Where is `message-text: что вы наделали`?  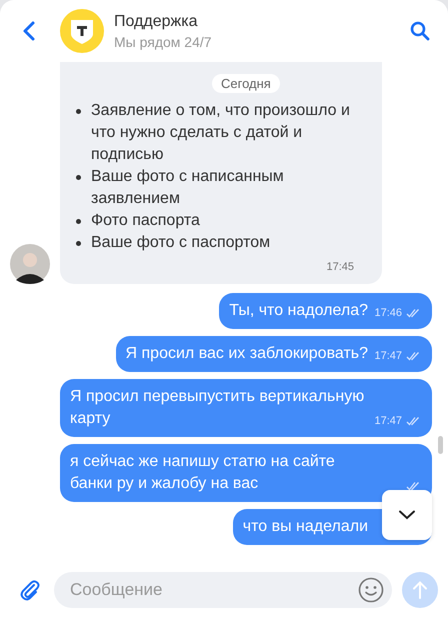
message-text: что вы наделали is located at coordinates (305, 526).